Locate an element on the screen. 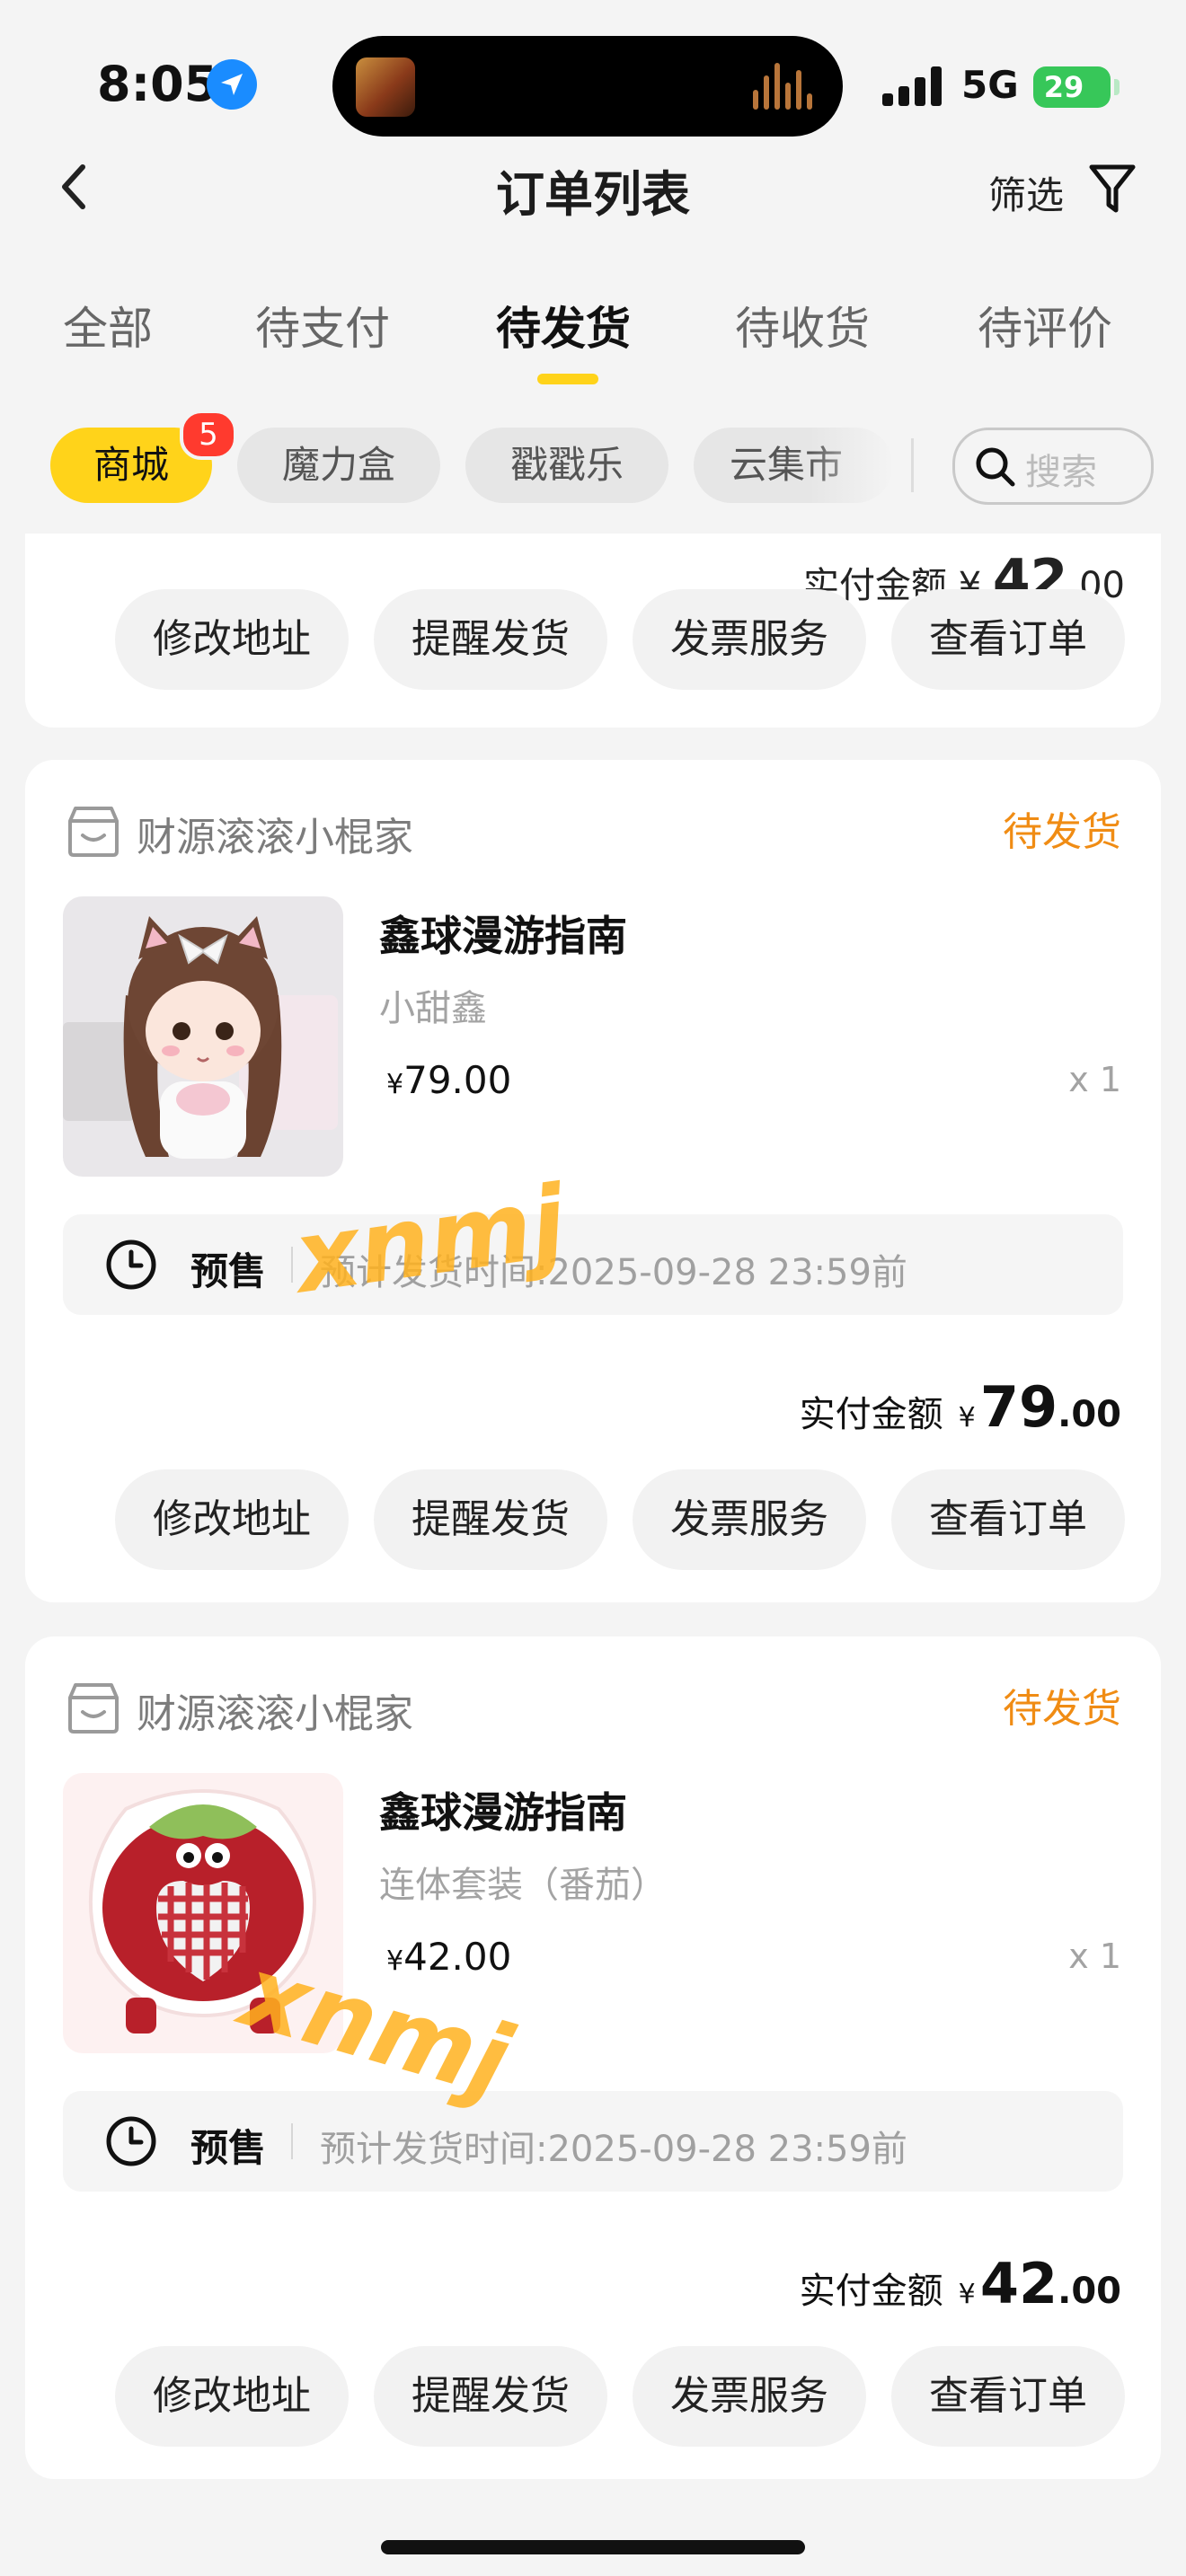 The height and width of the screenshot is (2576, 1186). chip-scroll-fade is located at coordinates (862, 465).